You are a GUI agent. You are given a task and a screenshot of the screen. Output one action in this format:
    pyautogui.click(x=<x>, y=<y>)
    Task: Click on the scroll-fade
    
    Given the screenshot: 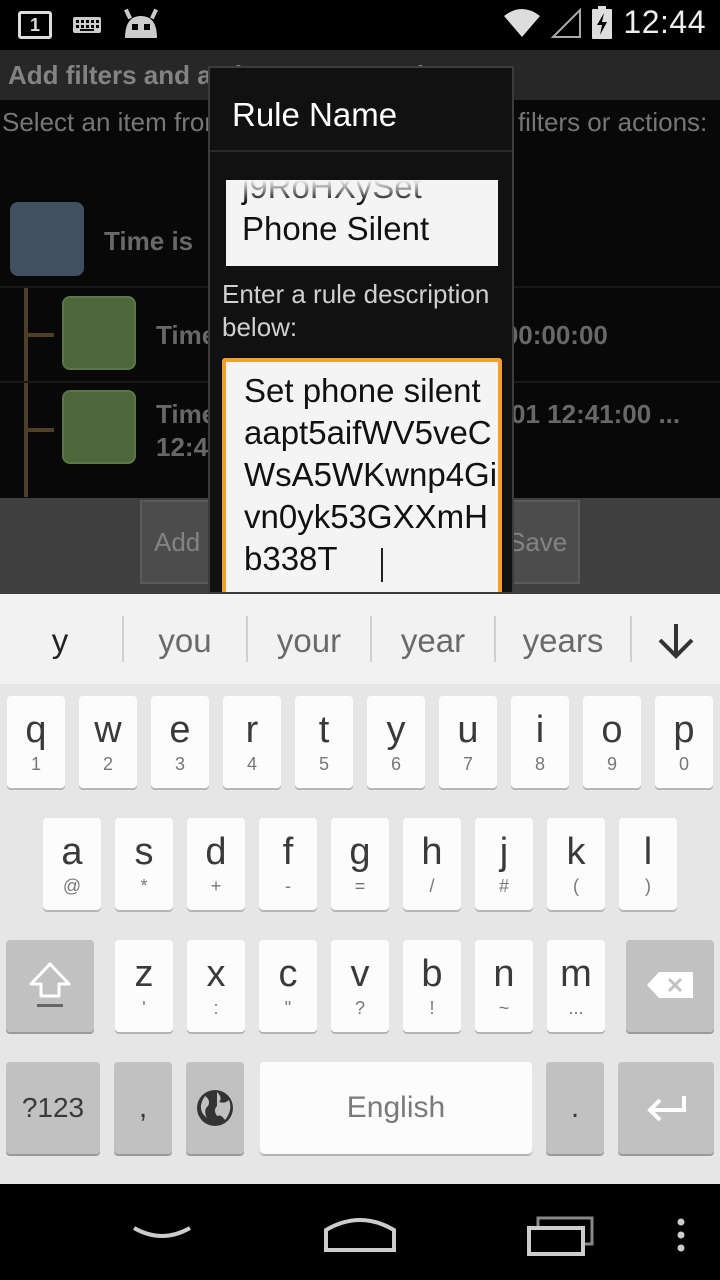 What is the action you would take?
    pyautogui.click(x=362, y=191)
    